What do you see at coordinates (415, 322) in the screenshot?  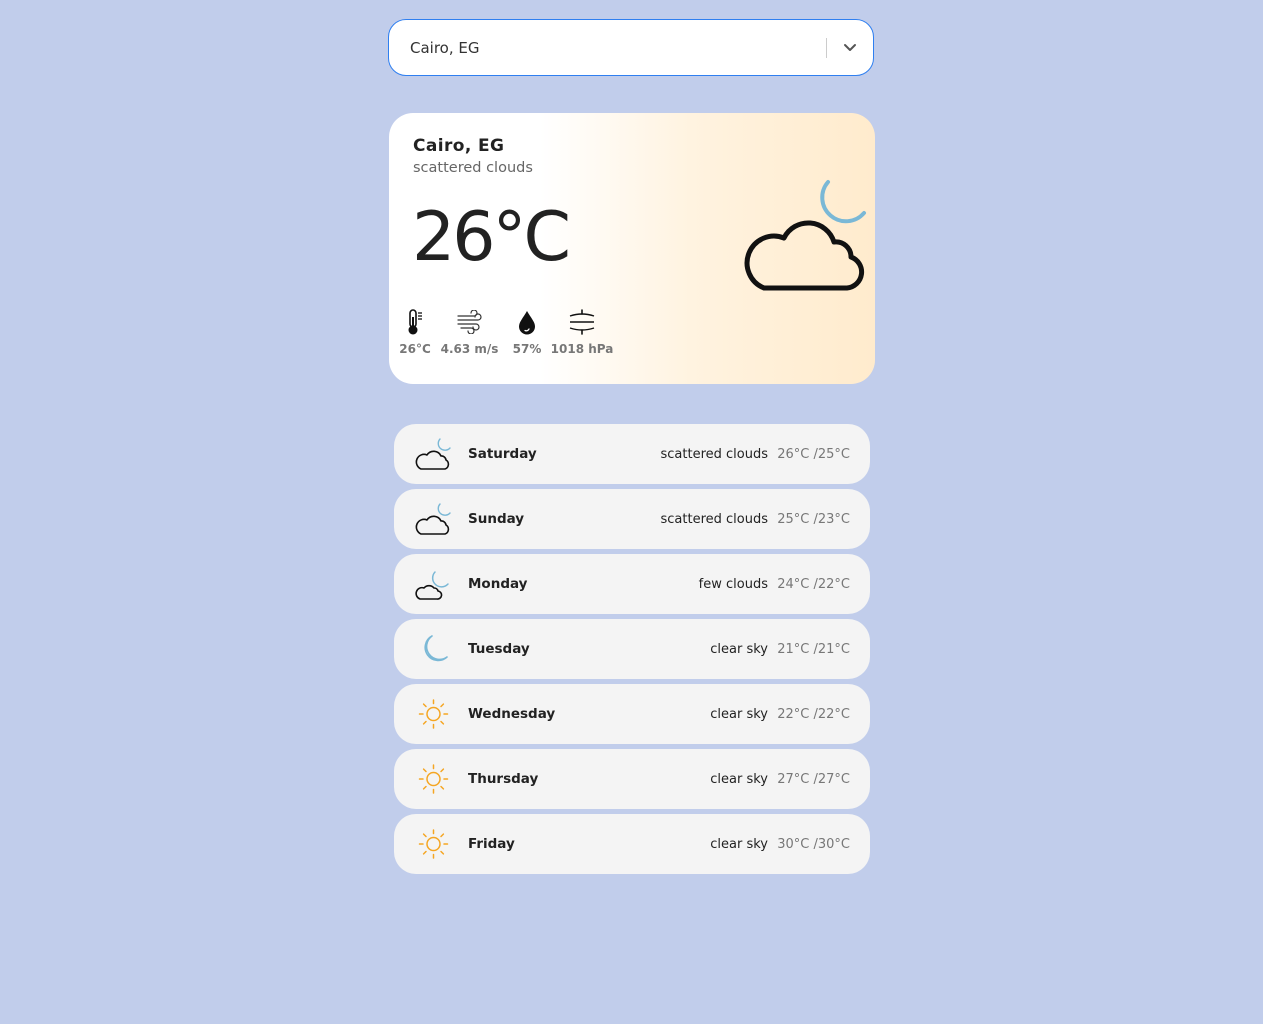 I see `thermometer-icon` at bounding box center [415, 322].